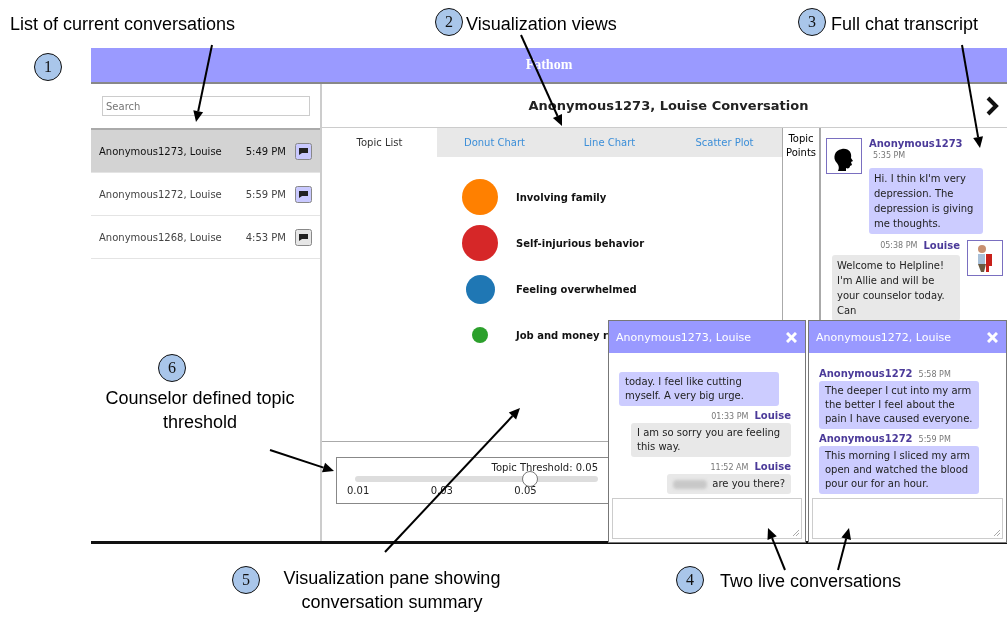 This screenshot has width=1007, height=638. Describe the element at coordinates (899, 404) in the screenshot. I see `message-text: The deeper I cut into my arm the better I feel about the pain I have caused everyone.` at that location.